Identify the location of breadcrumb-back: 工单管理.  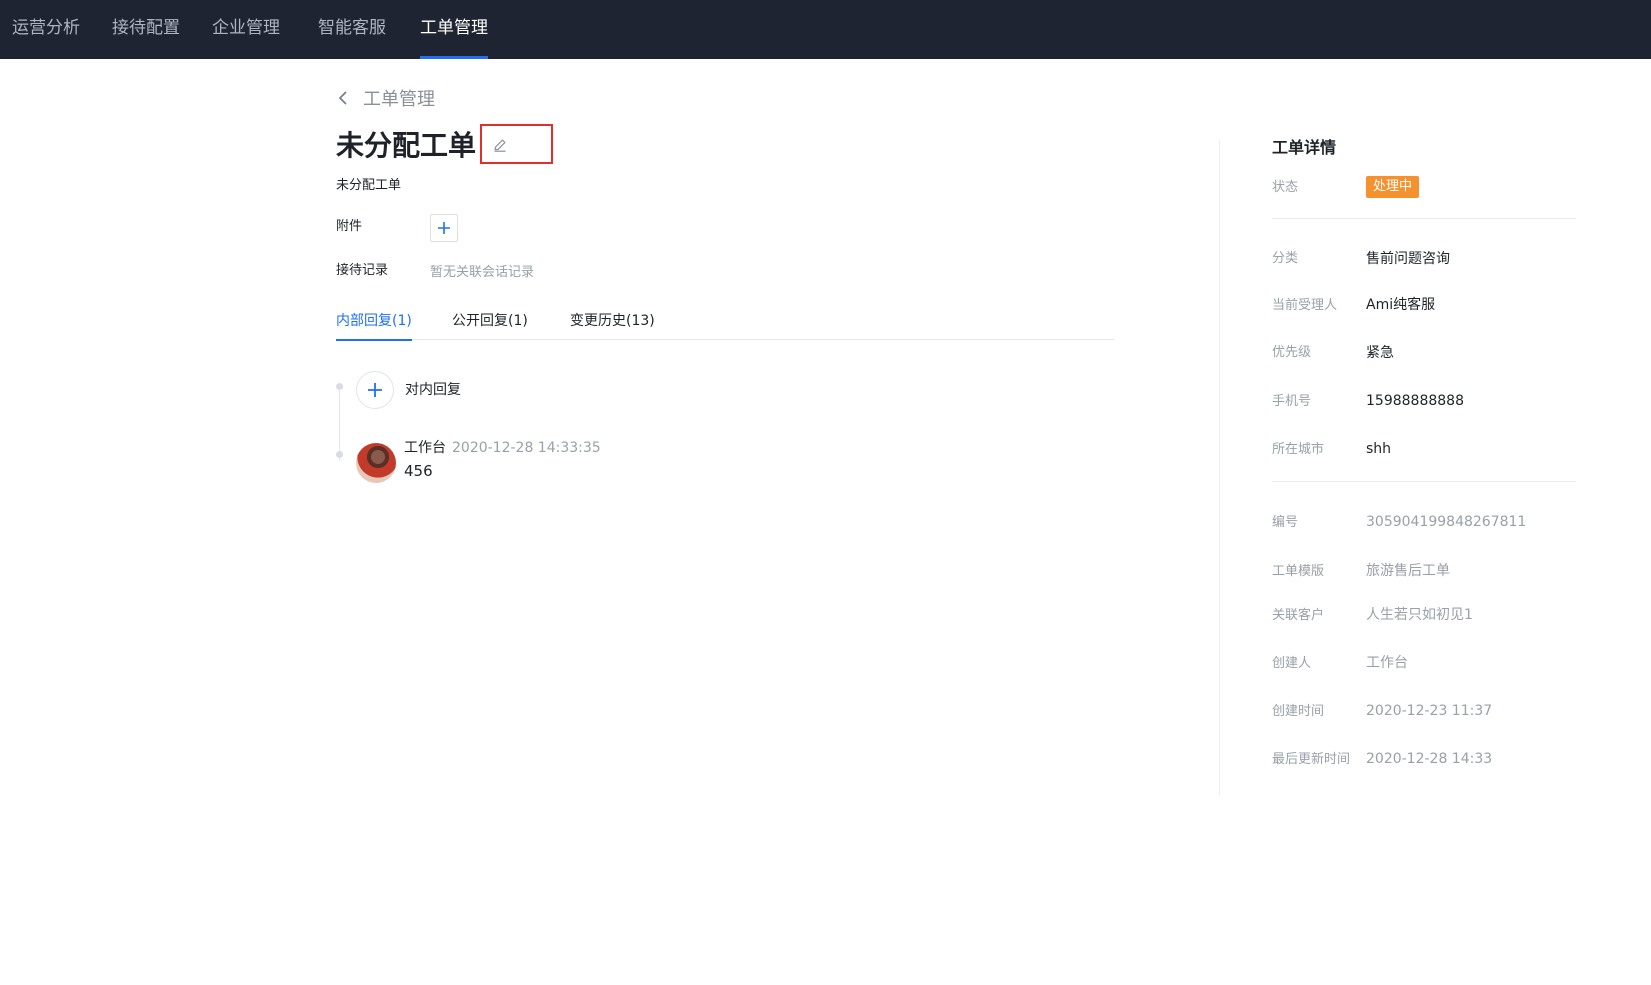
(385, 98).